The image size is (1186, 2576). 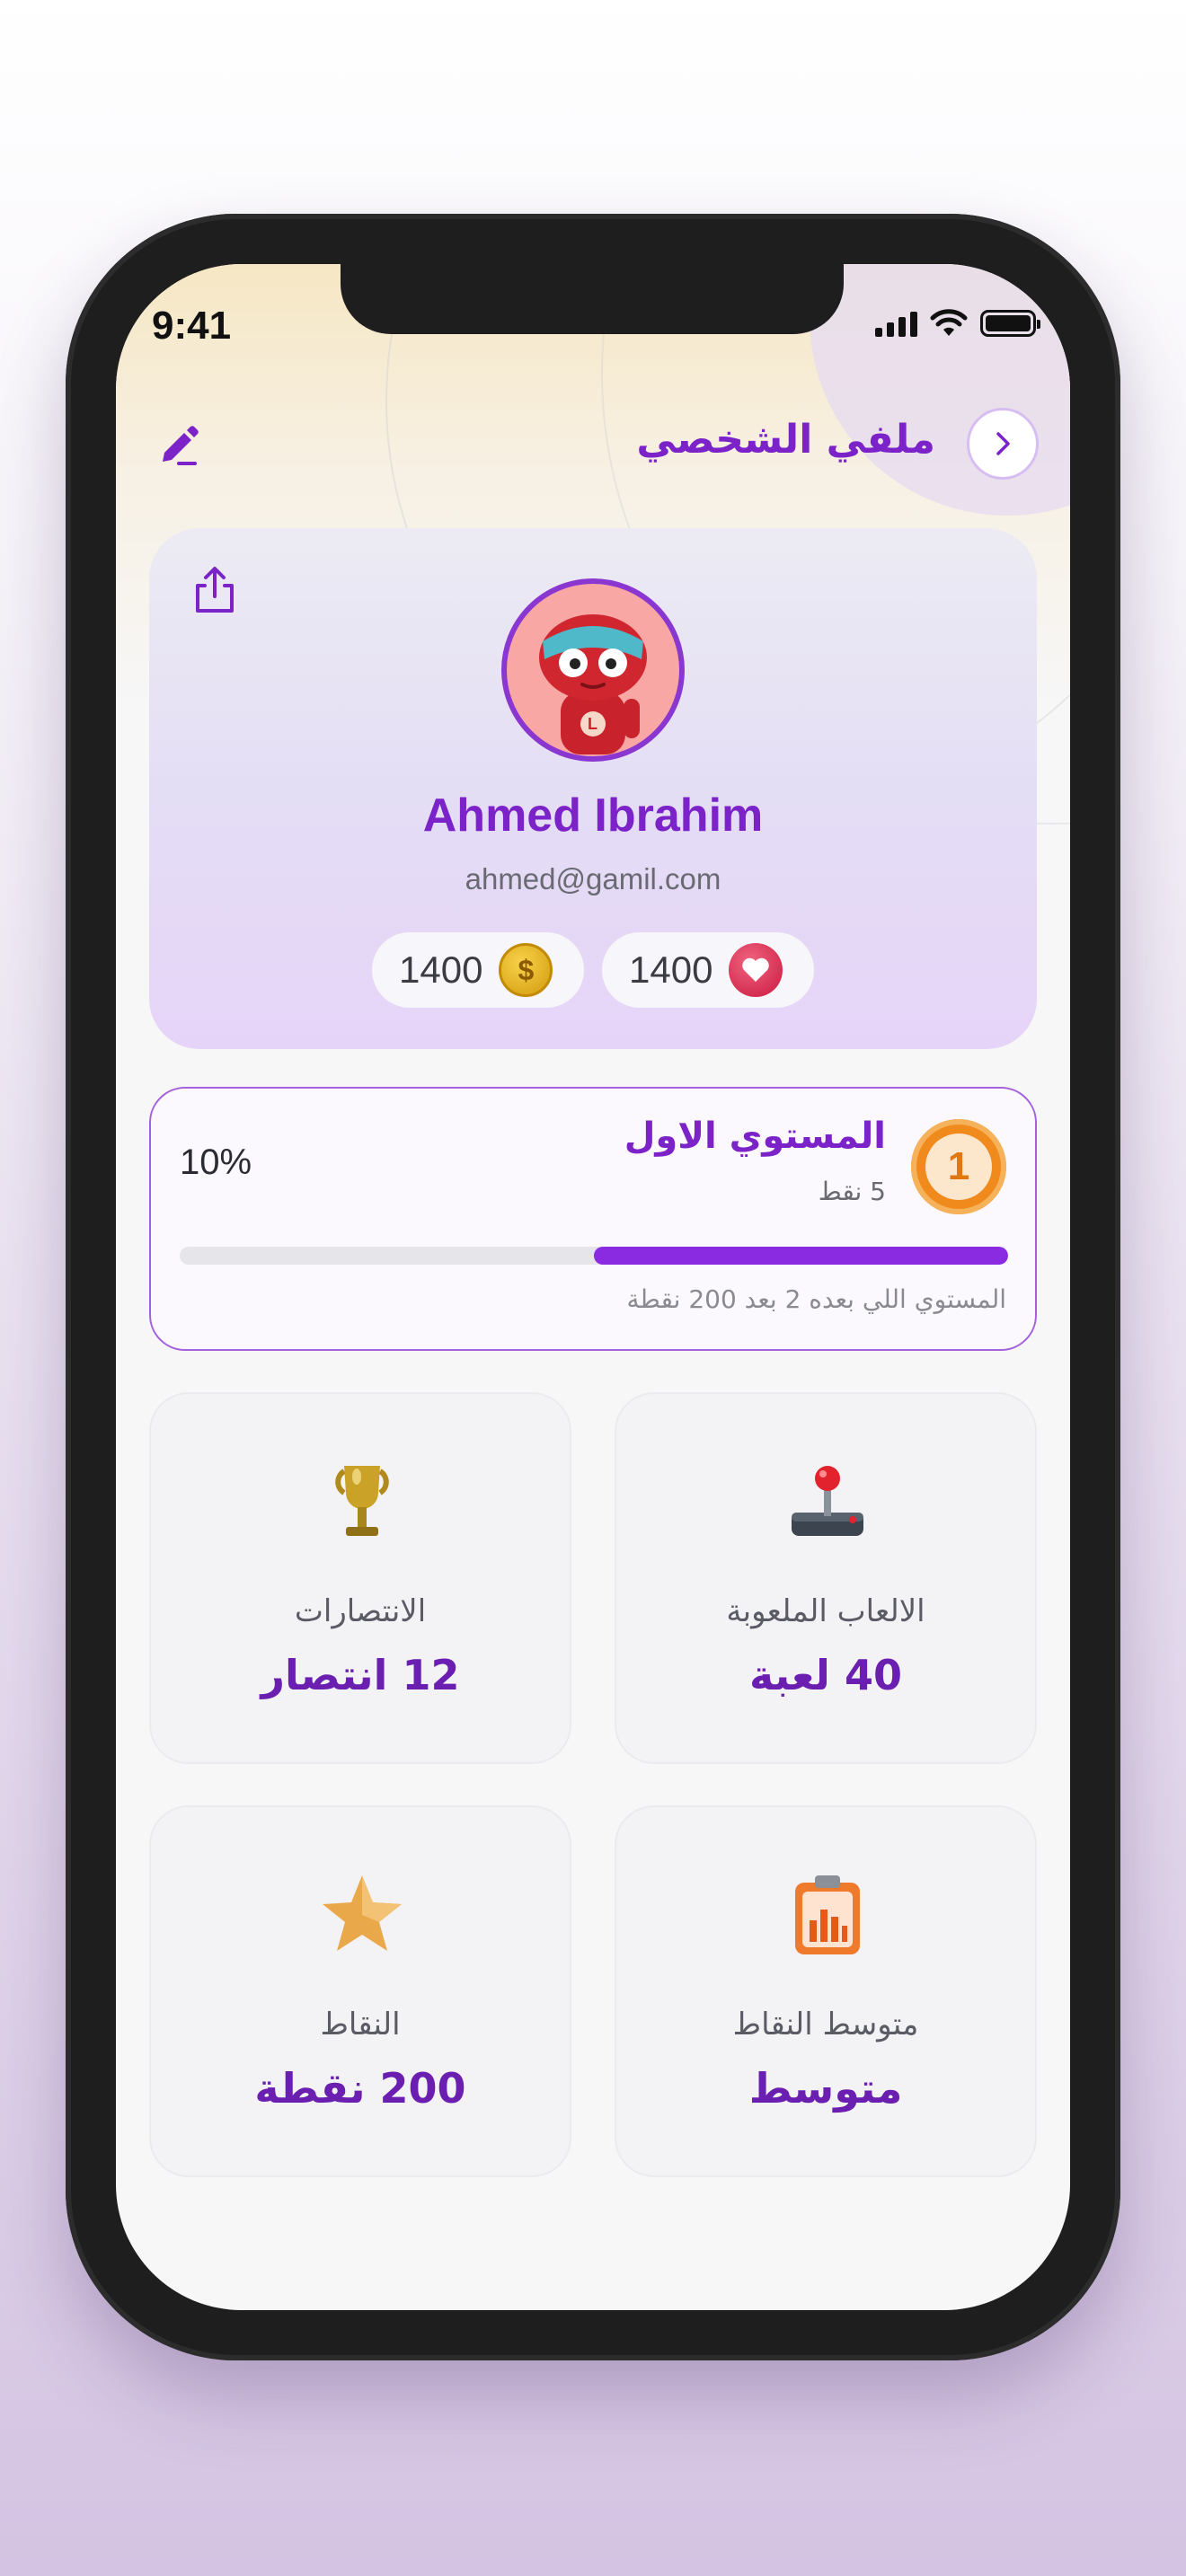 I want to click on stat-label: متوسط النقاط, so click(x=825, y=2024).